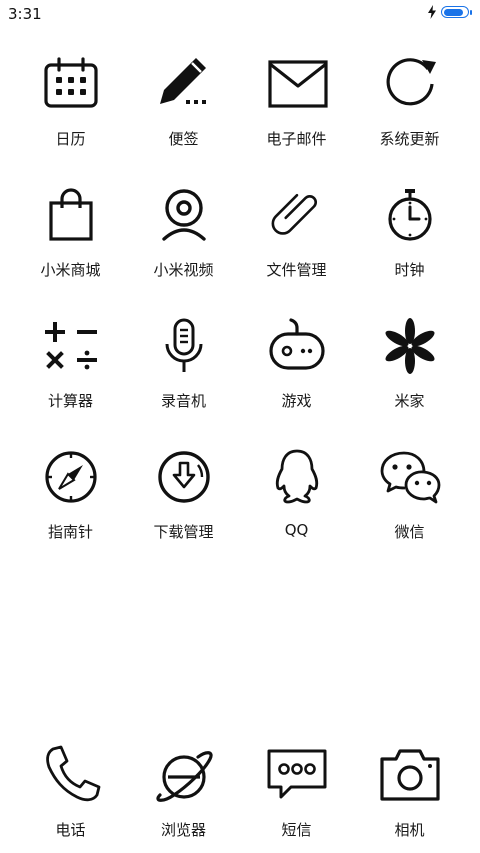 This screenshot has height=853, width=480. Describe the element at coordinates (183, 139) in the screenshot. I see `app-label: 便签` at that location.